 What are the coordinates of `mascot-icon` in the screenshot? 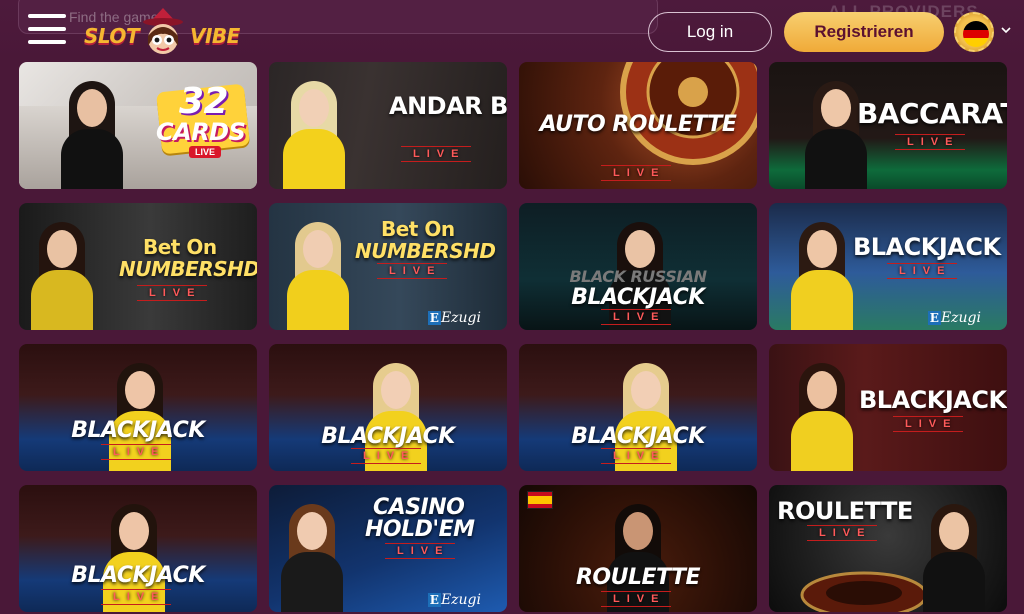 It's located at (163, 31).